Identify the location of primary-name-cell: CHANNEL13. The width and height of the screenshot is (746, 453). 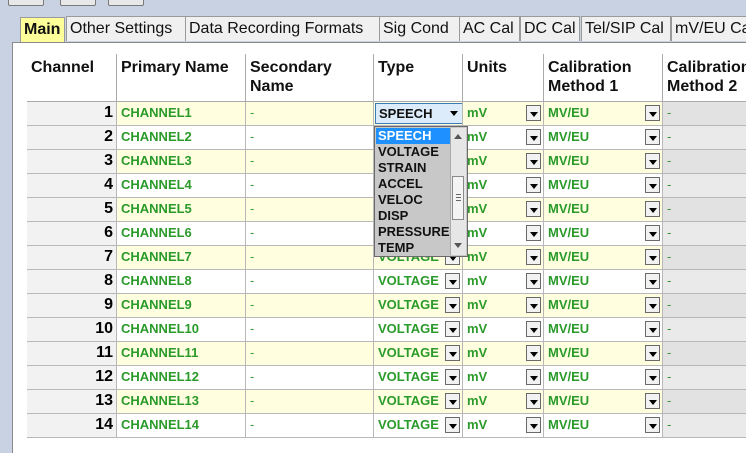
(181, 402).